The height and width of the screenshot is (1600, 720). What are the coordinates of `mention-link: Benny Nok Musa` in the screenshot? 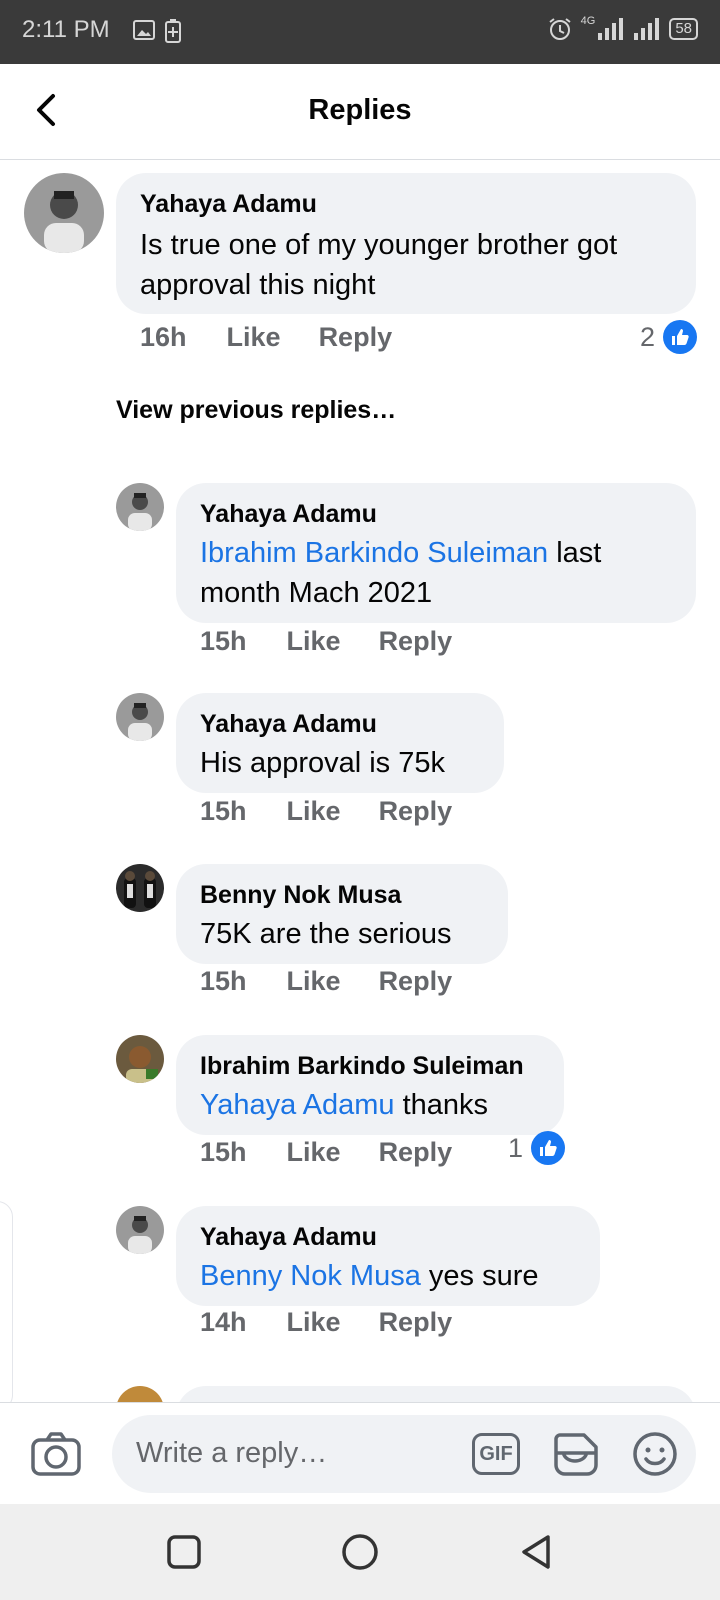 It's located at (310, 1276).